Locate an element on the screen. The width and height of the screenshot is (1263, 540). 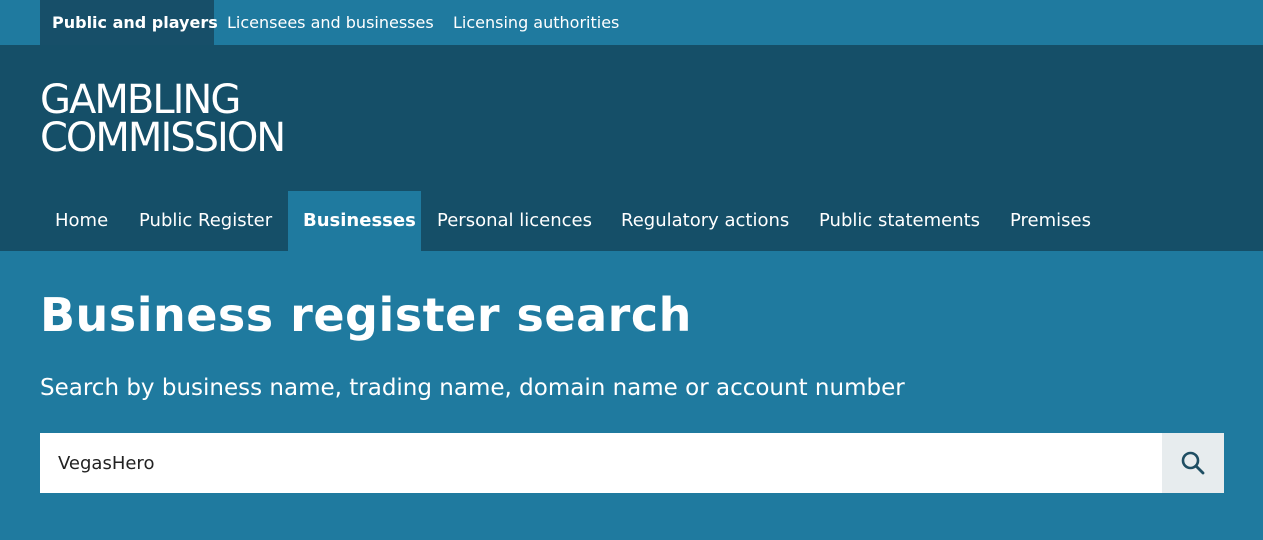
nav-item-personal-licences: Personal licences is located at coordinates (514, 221).